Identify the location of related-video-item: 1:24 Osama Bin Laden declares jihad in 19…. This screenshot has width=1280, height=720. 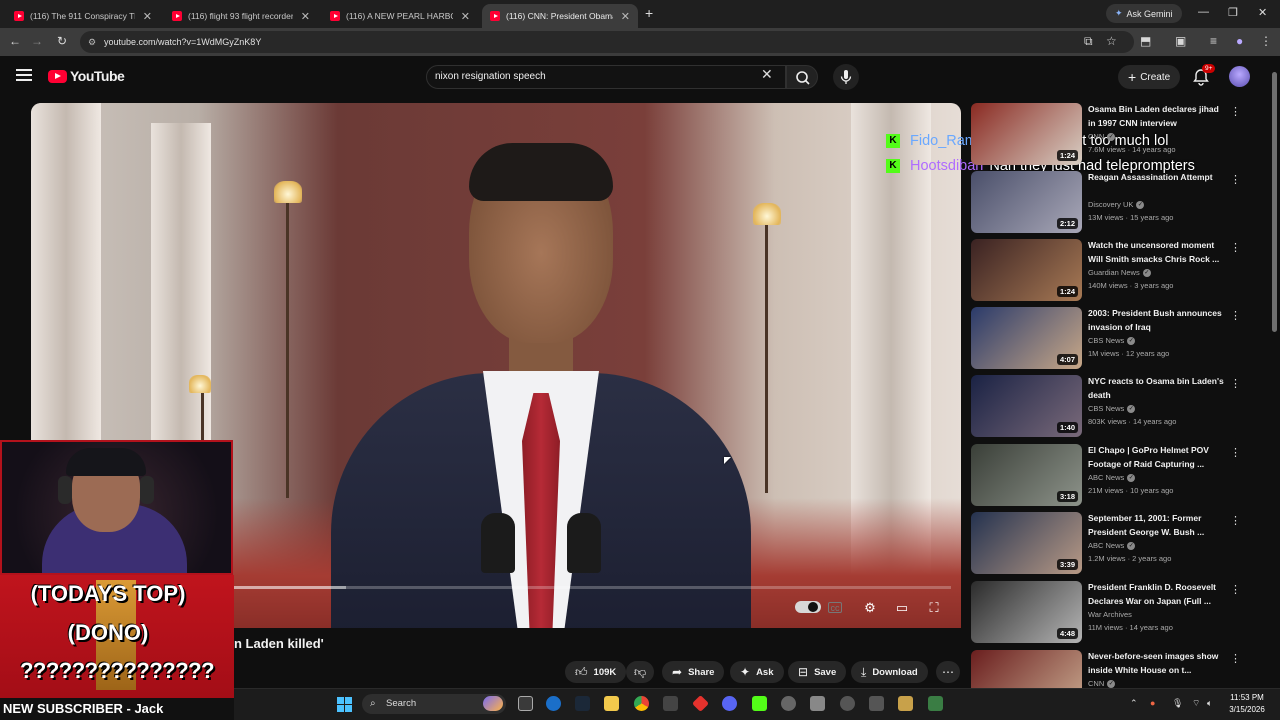
(1106, 136).